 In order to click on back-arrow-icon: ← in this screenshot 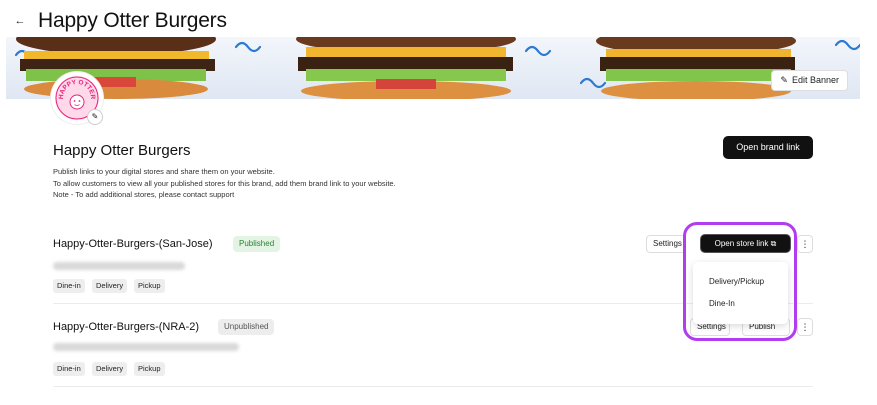, I will do `click(20, 21)`.